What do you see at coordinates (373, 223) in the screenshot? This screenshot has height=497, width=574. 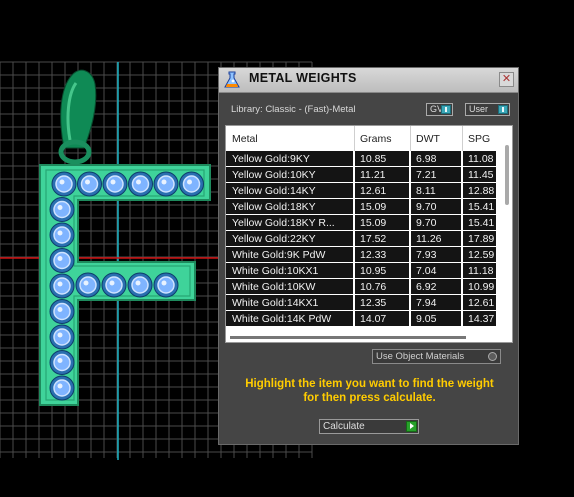 I see `cell-grams: 15.09` at bounding box center [373, 223].